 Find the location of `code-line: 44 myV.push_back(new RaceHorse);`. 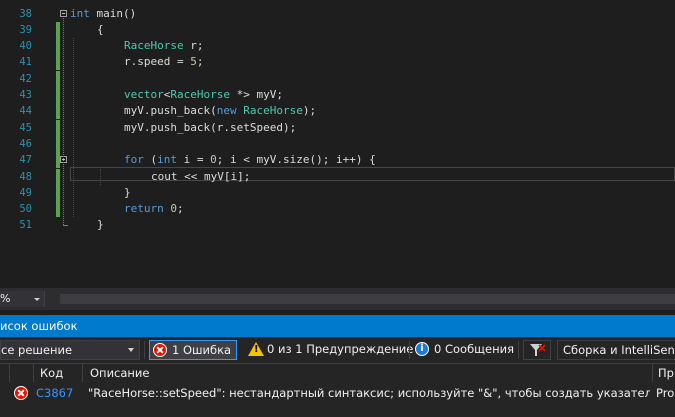

code-line: 44 myV.push_back(new RaceHorse); is located at coordinates (337, 111).